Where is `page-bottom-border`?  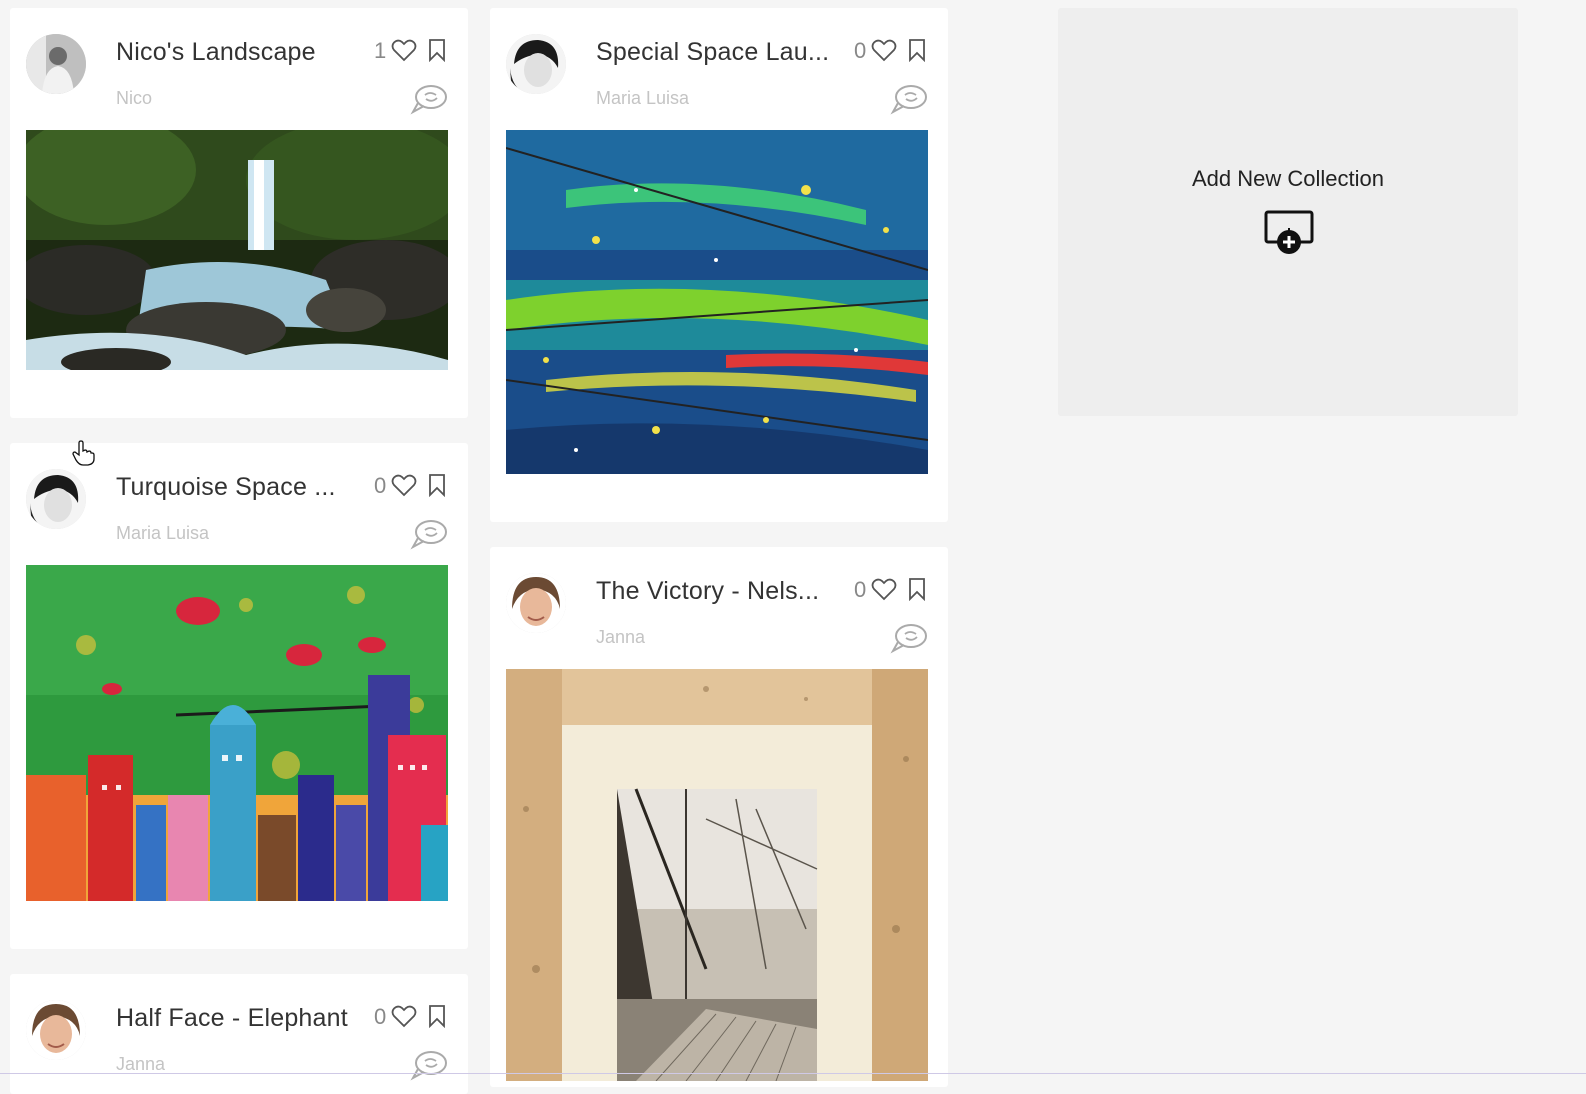 page-bottom-border is located at coordinates (793, 1073).